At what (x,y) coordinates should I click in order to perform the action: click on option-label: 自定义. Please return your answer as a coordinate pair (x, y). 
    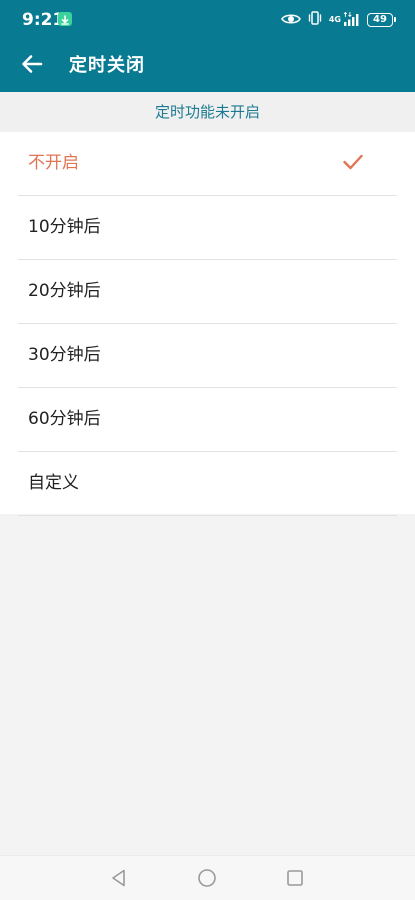
    Looking at the image, I should click on (53, 483).